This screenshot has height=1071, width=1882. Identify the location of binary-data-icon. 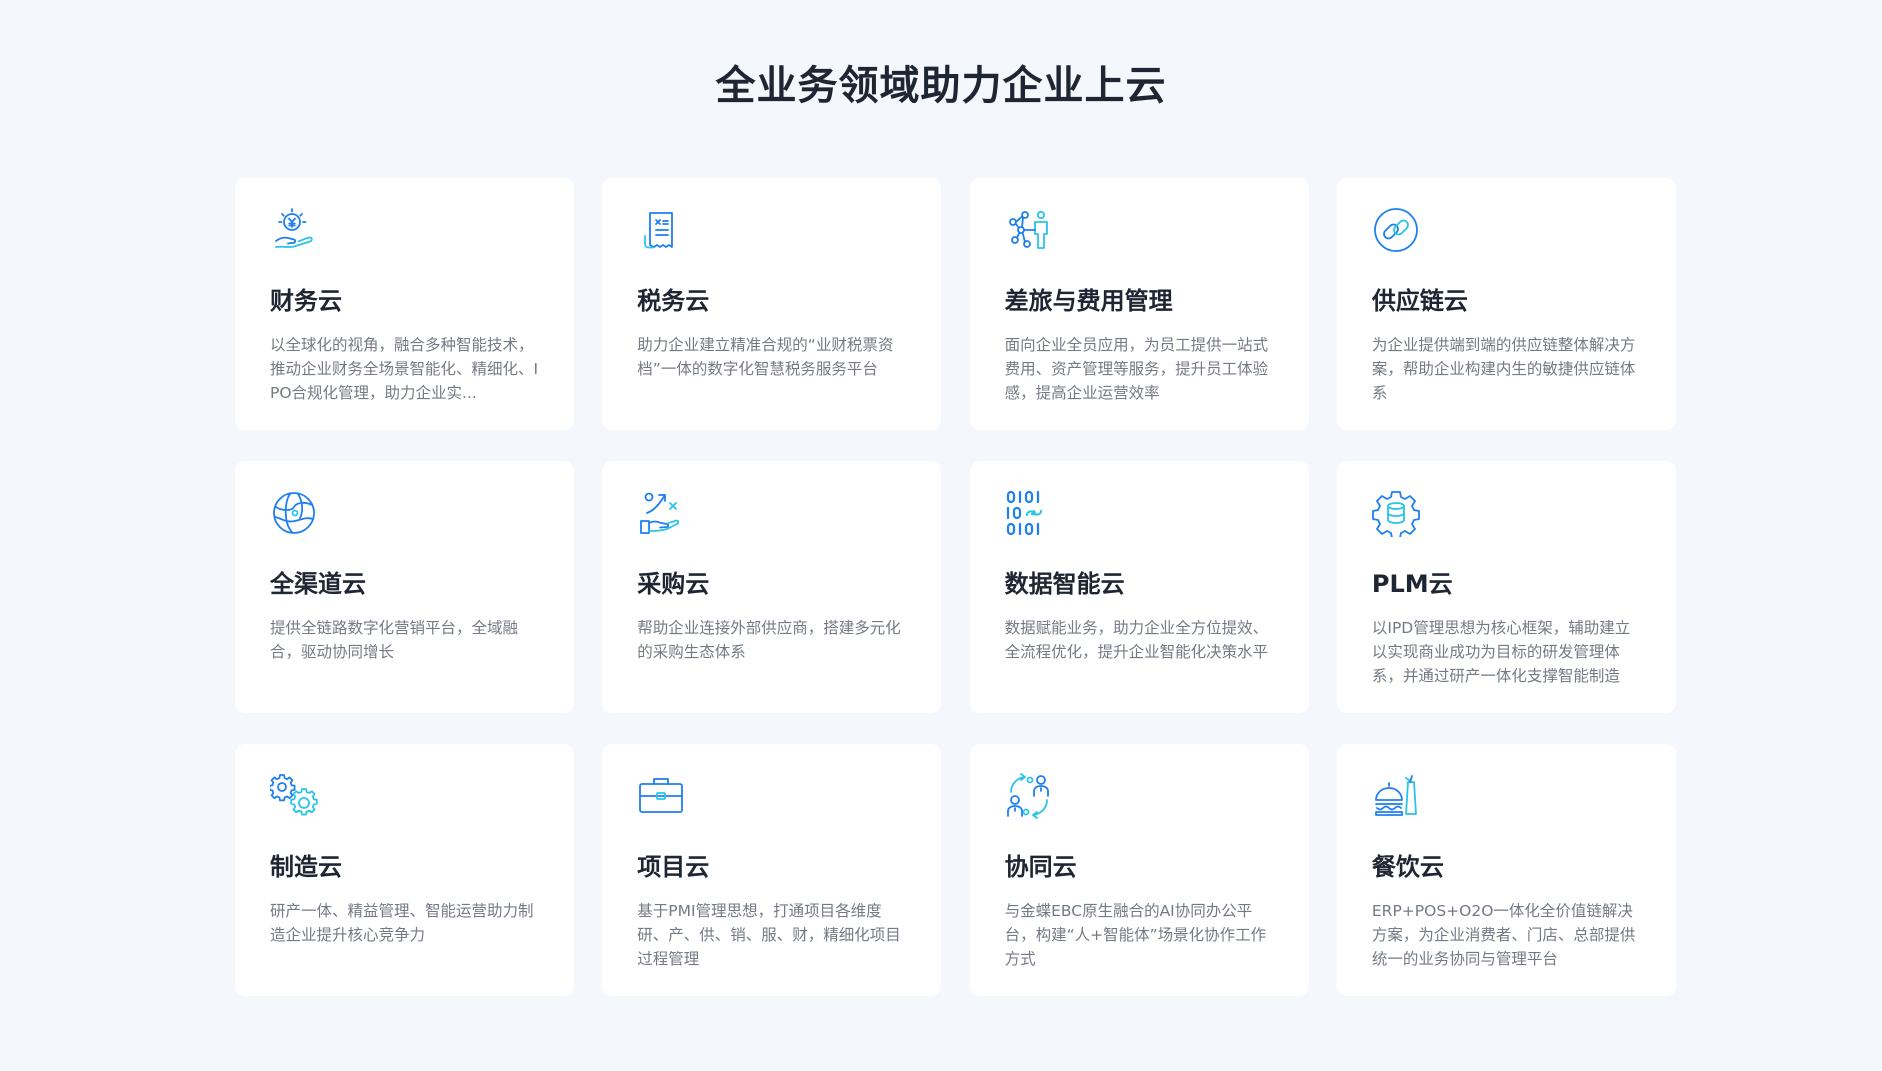
(1029, 513).